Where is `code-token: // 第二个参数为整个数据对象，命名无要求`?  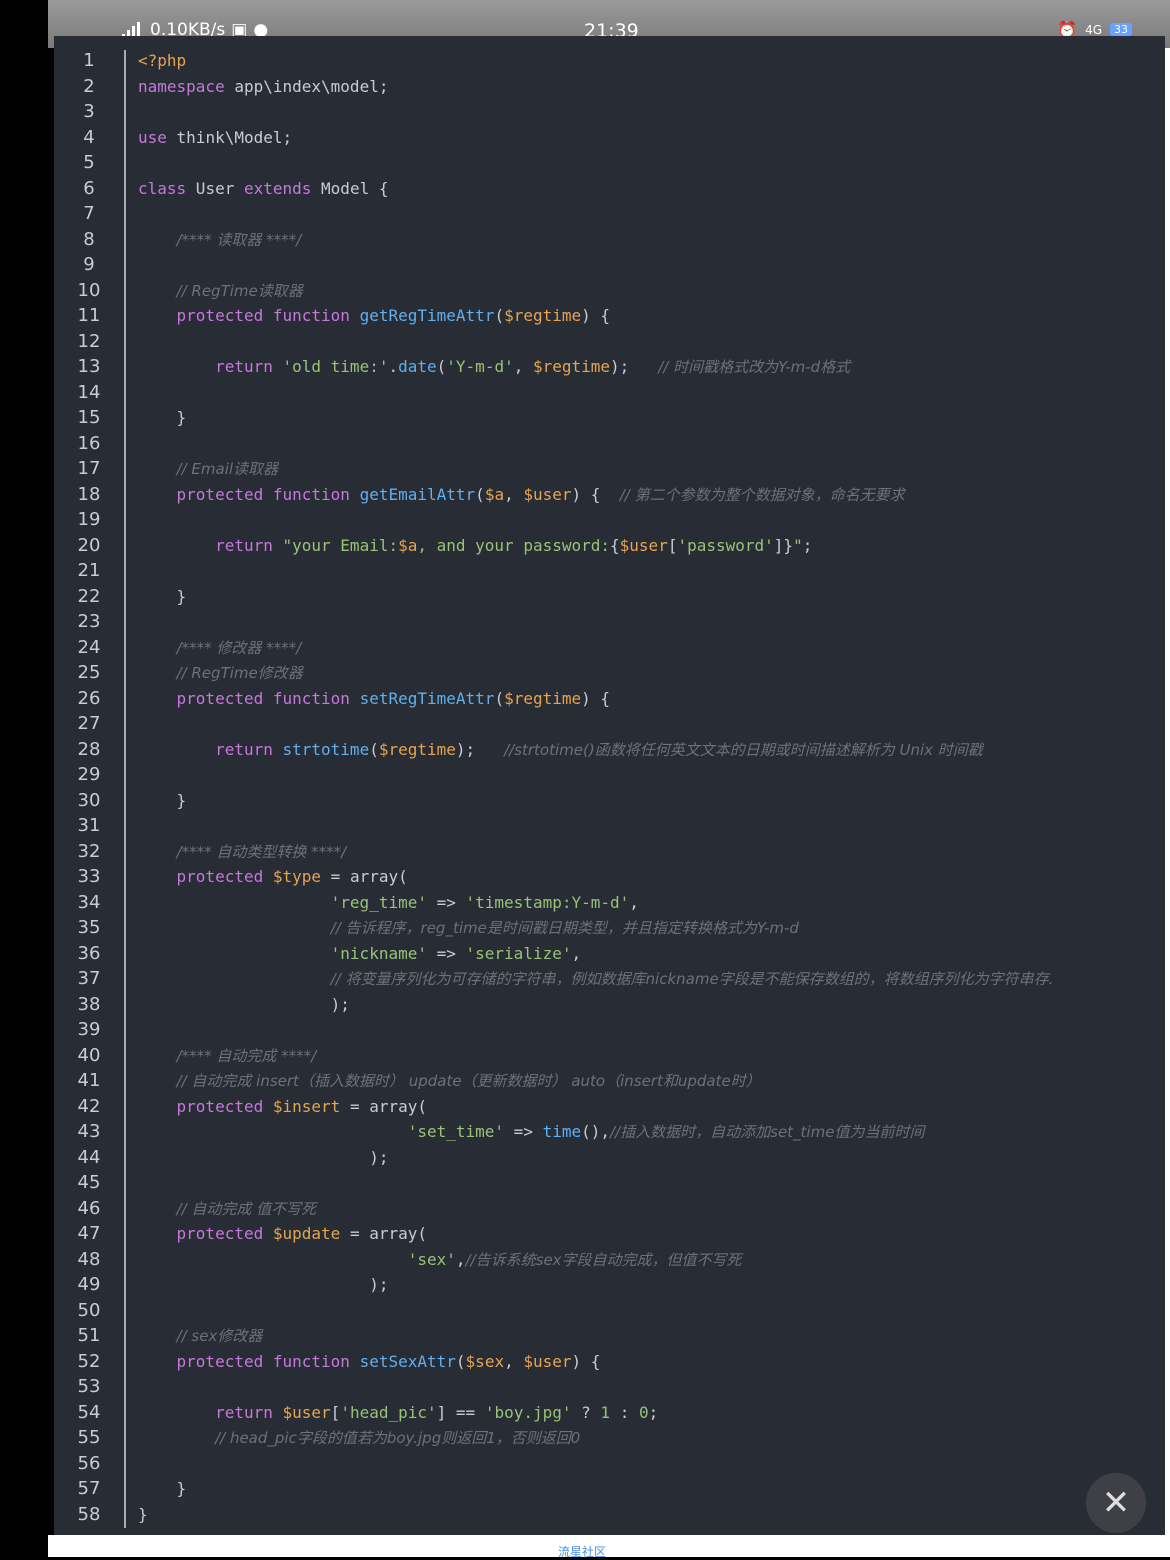 code-token: // 第二个参数为整个数据对象，命名无要求 is located at coordinates (762, 494).